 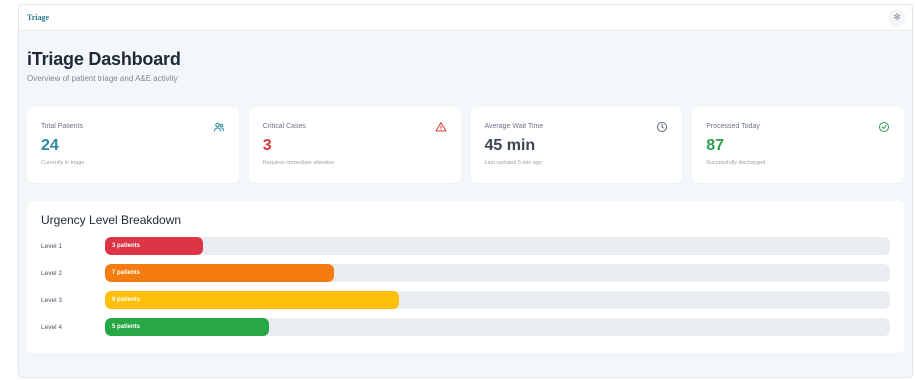 I want to click on card-label: Processed Today, so click(x=733, y=126).